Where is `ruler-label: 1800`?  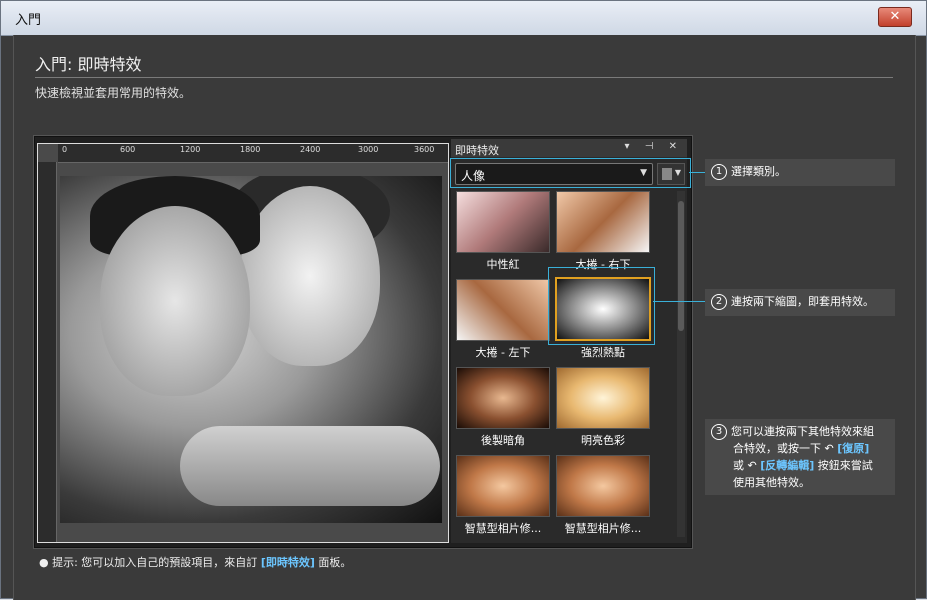 ruler-label: 1800 is located at coordinates (250, 149).